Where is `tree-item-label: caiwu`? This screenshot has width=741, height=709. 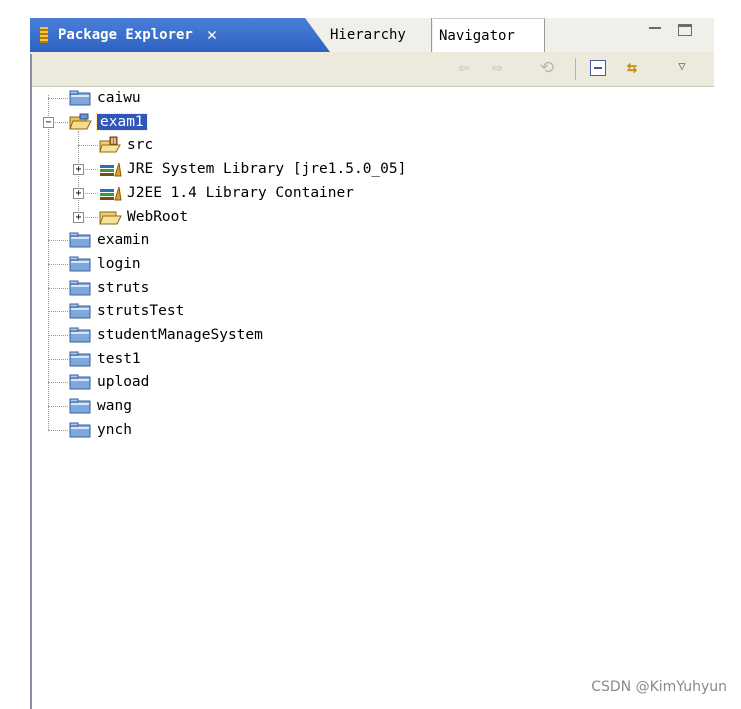 tree-item-label: caiwu is located at coordinates (119, 98).